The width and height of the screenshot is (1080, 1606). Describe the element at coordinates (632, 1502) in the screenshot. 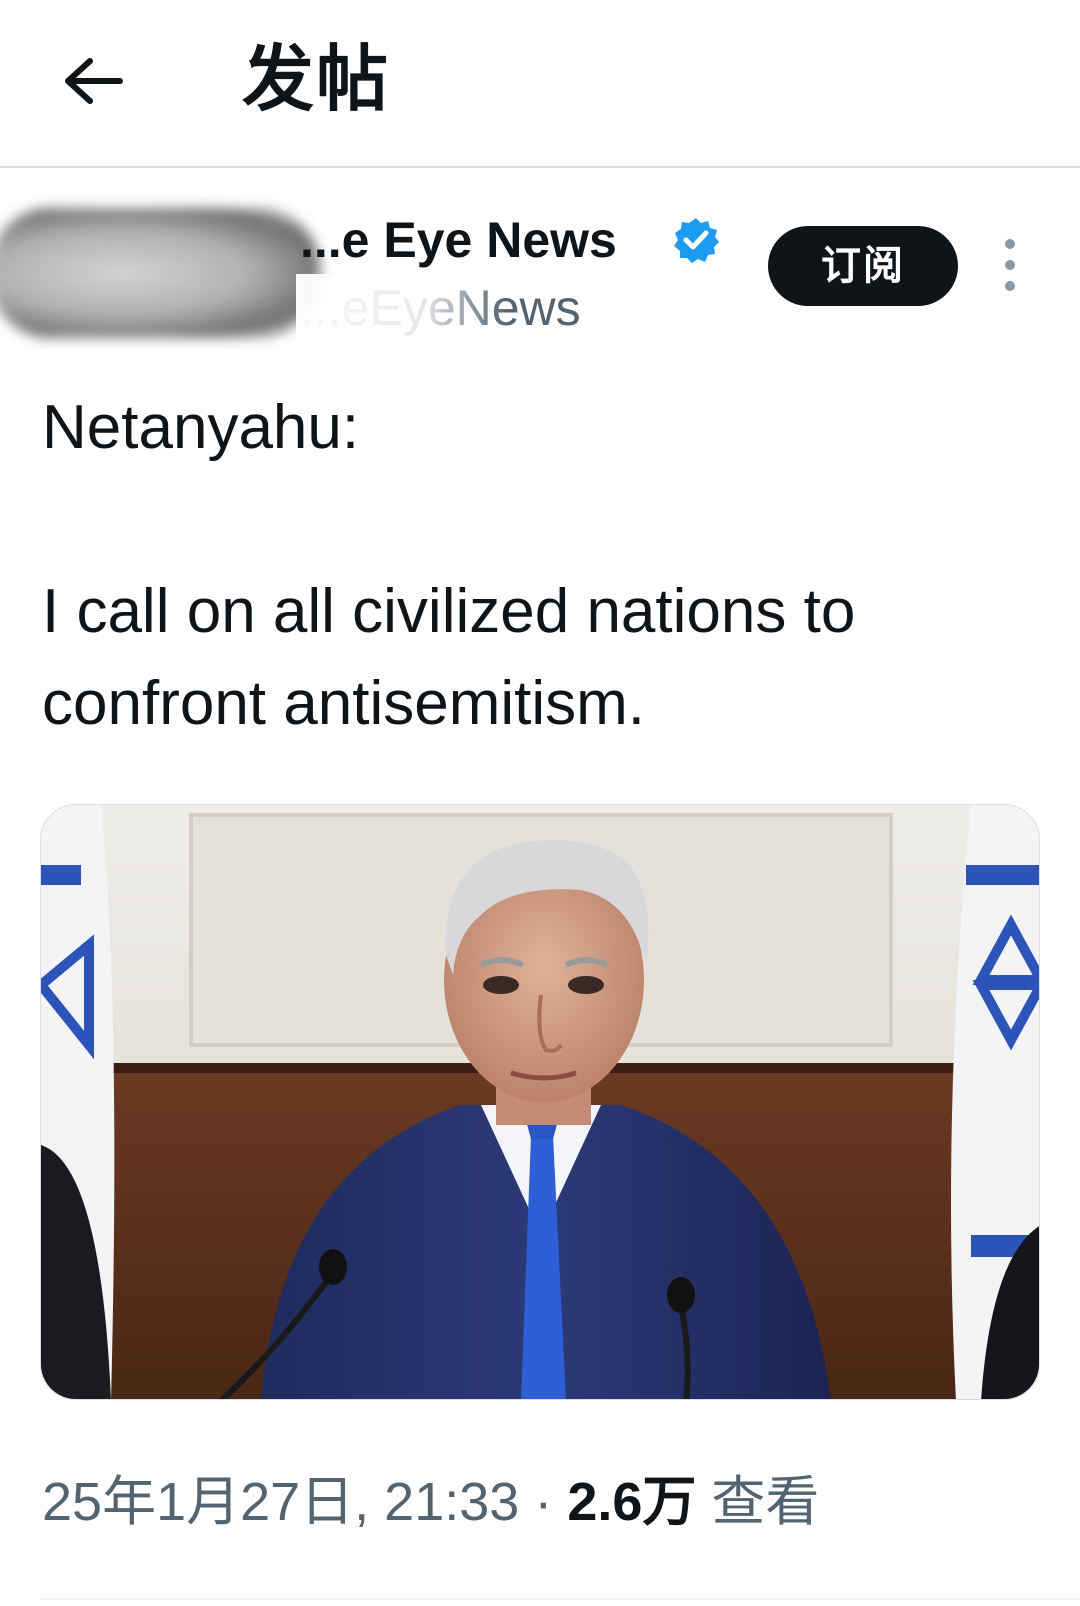

I see `views-count: 2.6万` at that location.